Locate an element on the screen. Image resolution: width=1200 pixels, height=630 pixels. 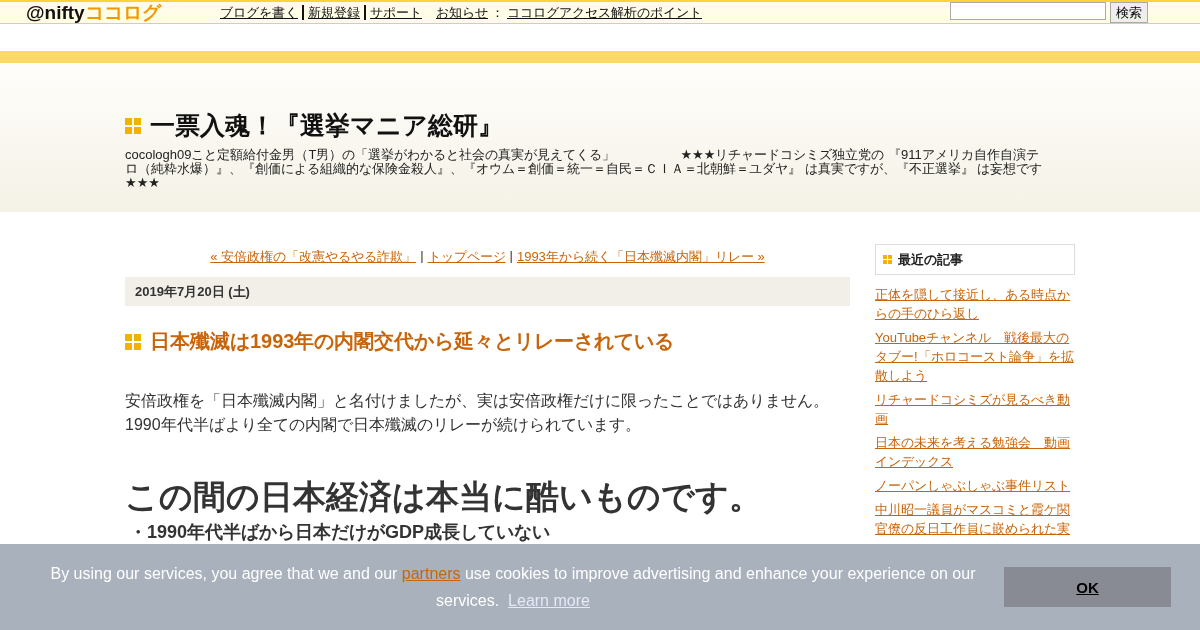
blog-title: 一票入魂！『選挙マニア総研』 is located at coordinates (326, 125).